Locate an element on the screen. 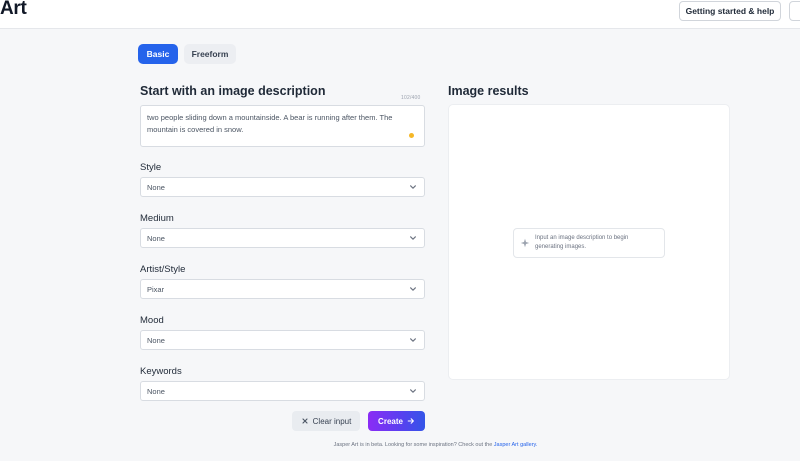  create-label: Create is located at coordinates (390, 421).